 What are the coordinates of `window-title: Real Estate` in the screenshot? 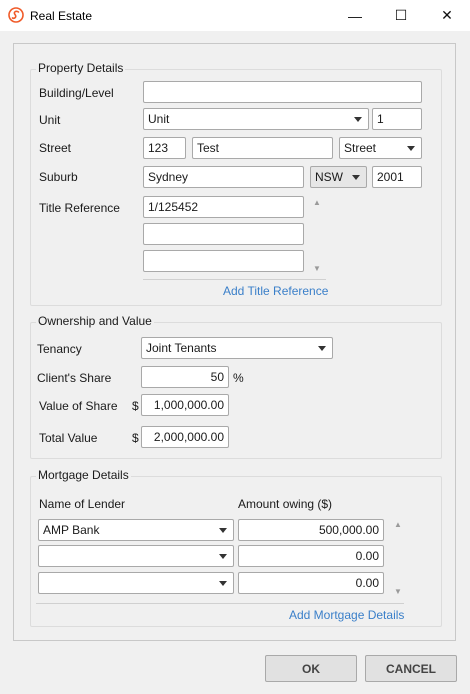 It's located at (61, 16).